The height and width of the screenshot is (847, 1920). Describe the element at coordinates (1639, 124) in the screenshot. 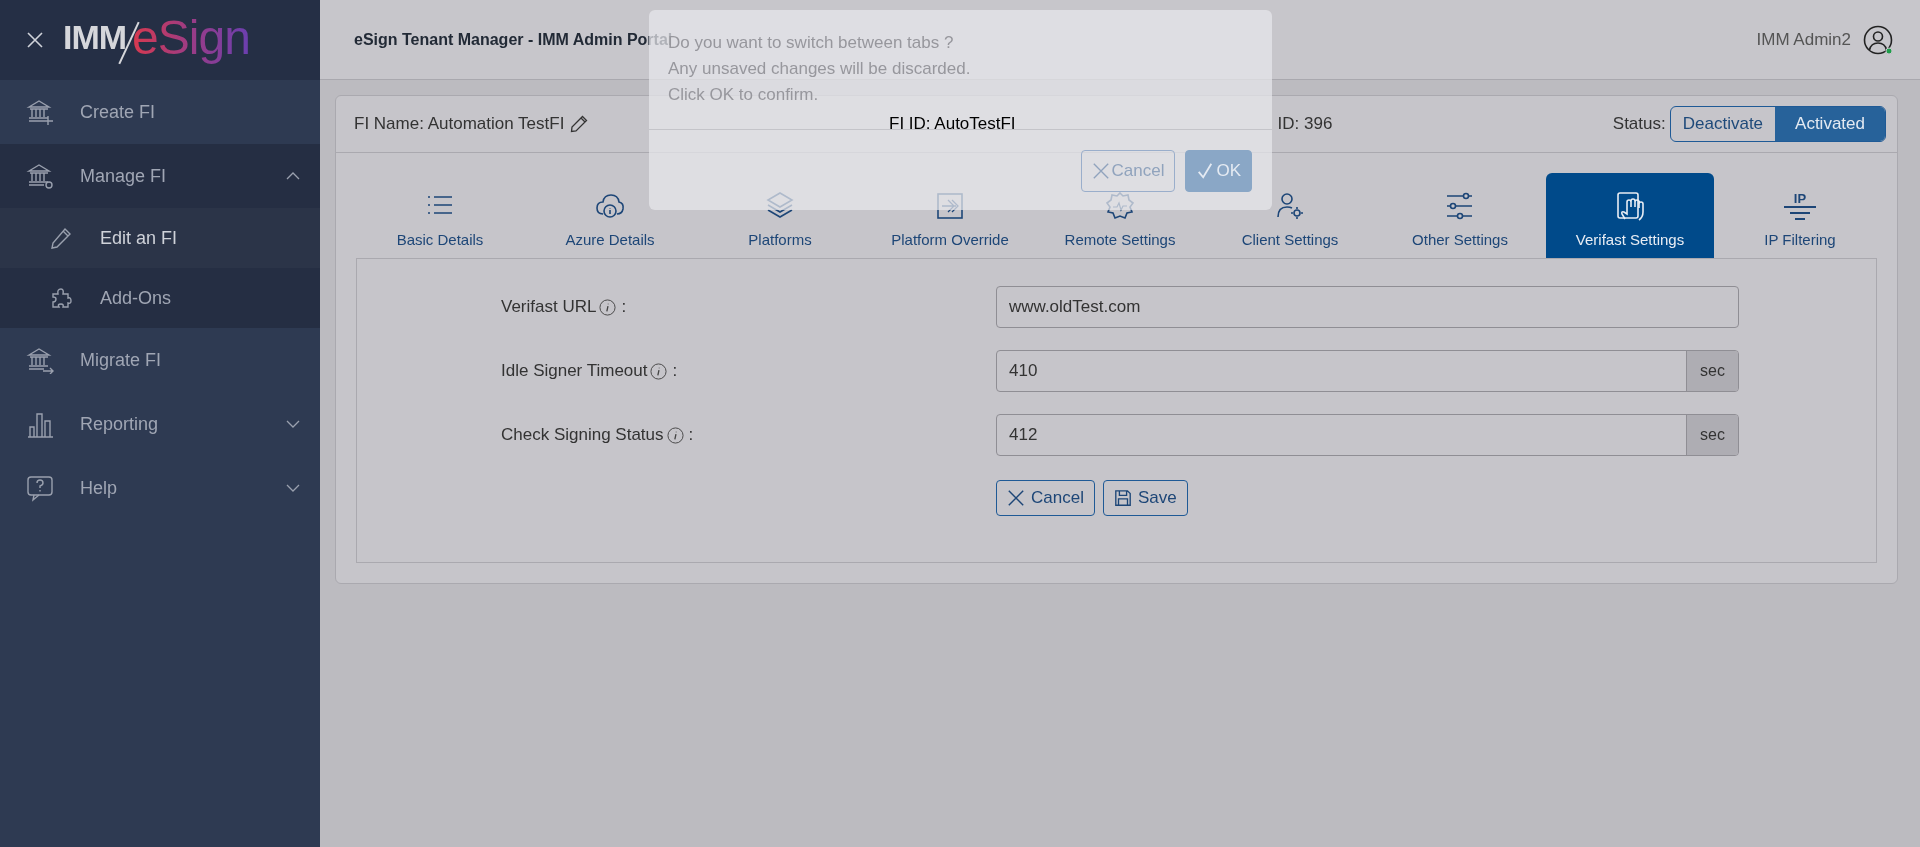

I see `status-label: Status:` at that location.